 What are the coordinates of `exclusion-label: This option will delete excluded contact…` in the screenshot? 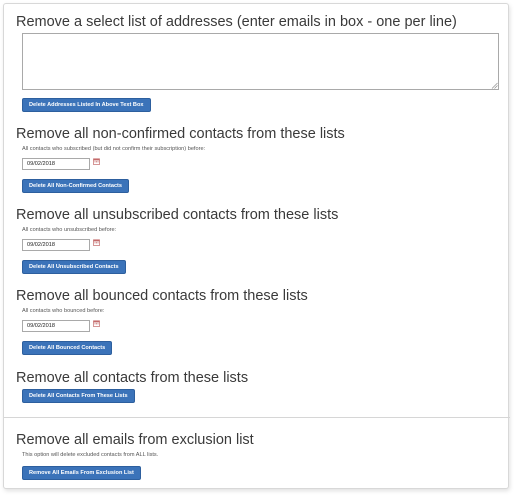 It's located at (90, 455).